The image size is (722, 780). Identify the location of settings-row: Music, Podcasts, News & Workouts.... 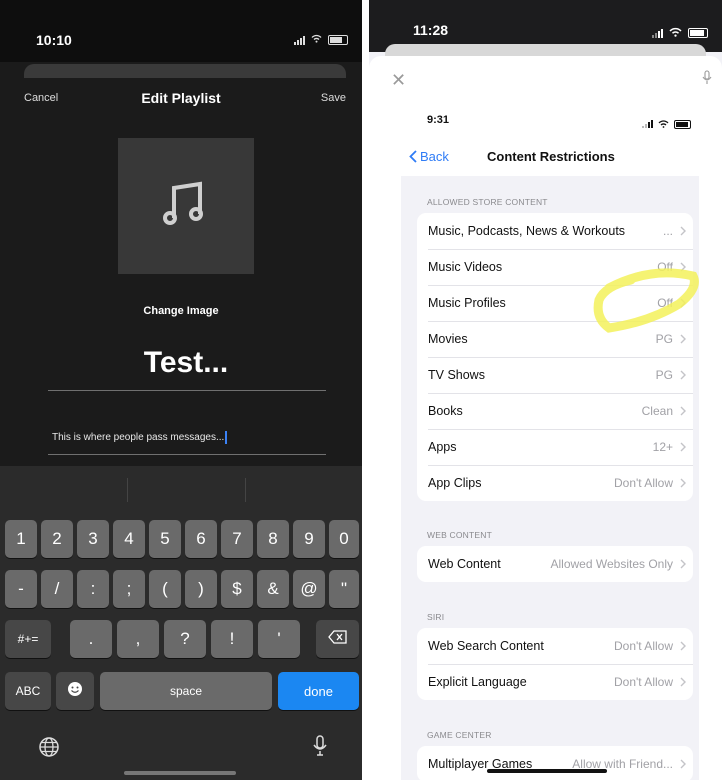
(555, 231).